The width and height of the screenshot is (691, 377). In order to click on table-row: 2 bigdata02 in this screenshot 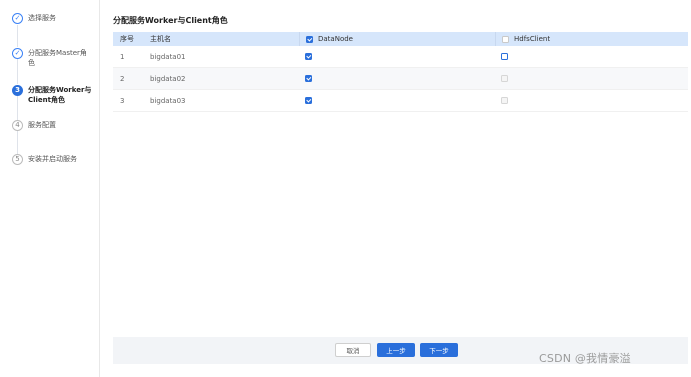, I will do `click(400, 79)`.